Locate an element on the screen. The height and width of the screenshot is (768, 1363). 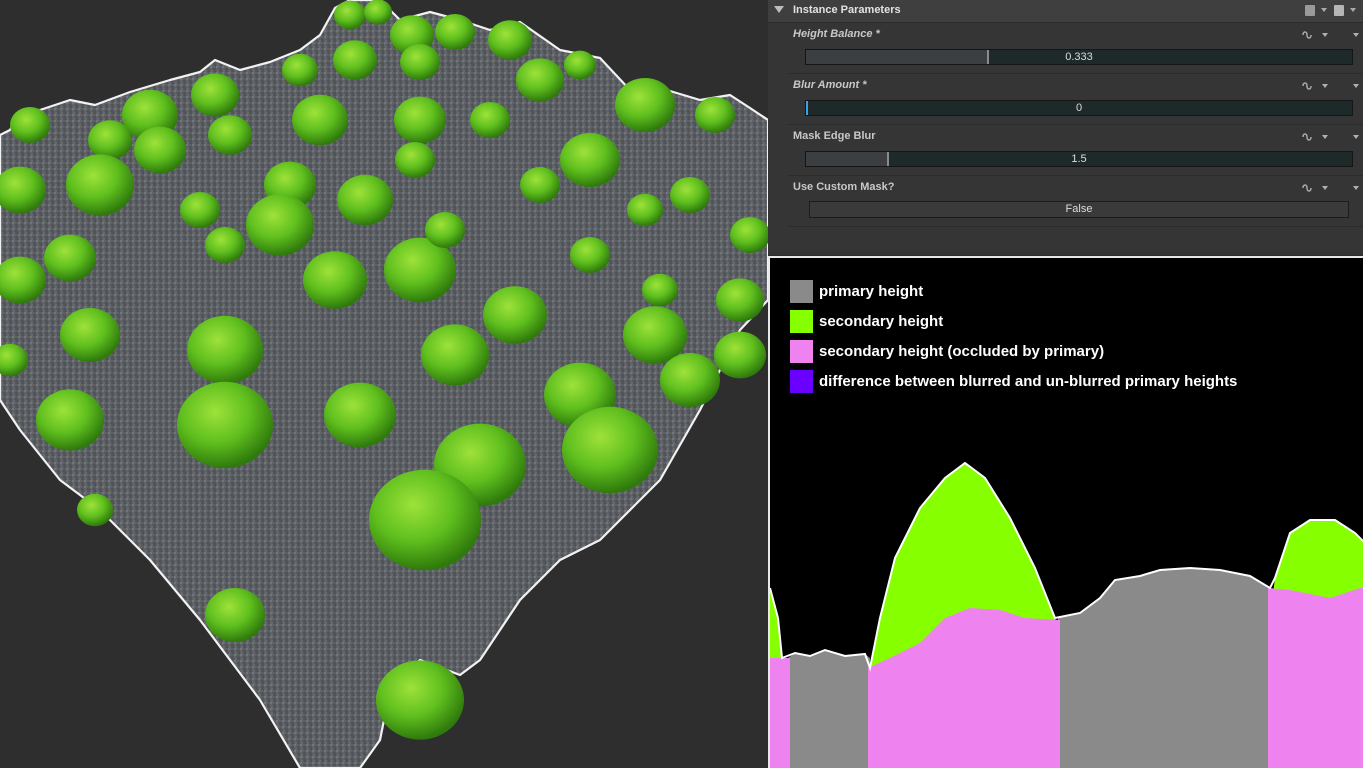
param-label: Blur Amount * is located at coordinates (830, 85).